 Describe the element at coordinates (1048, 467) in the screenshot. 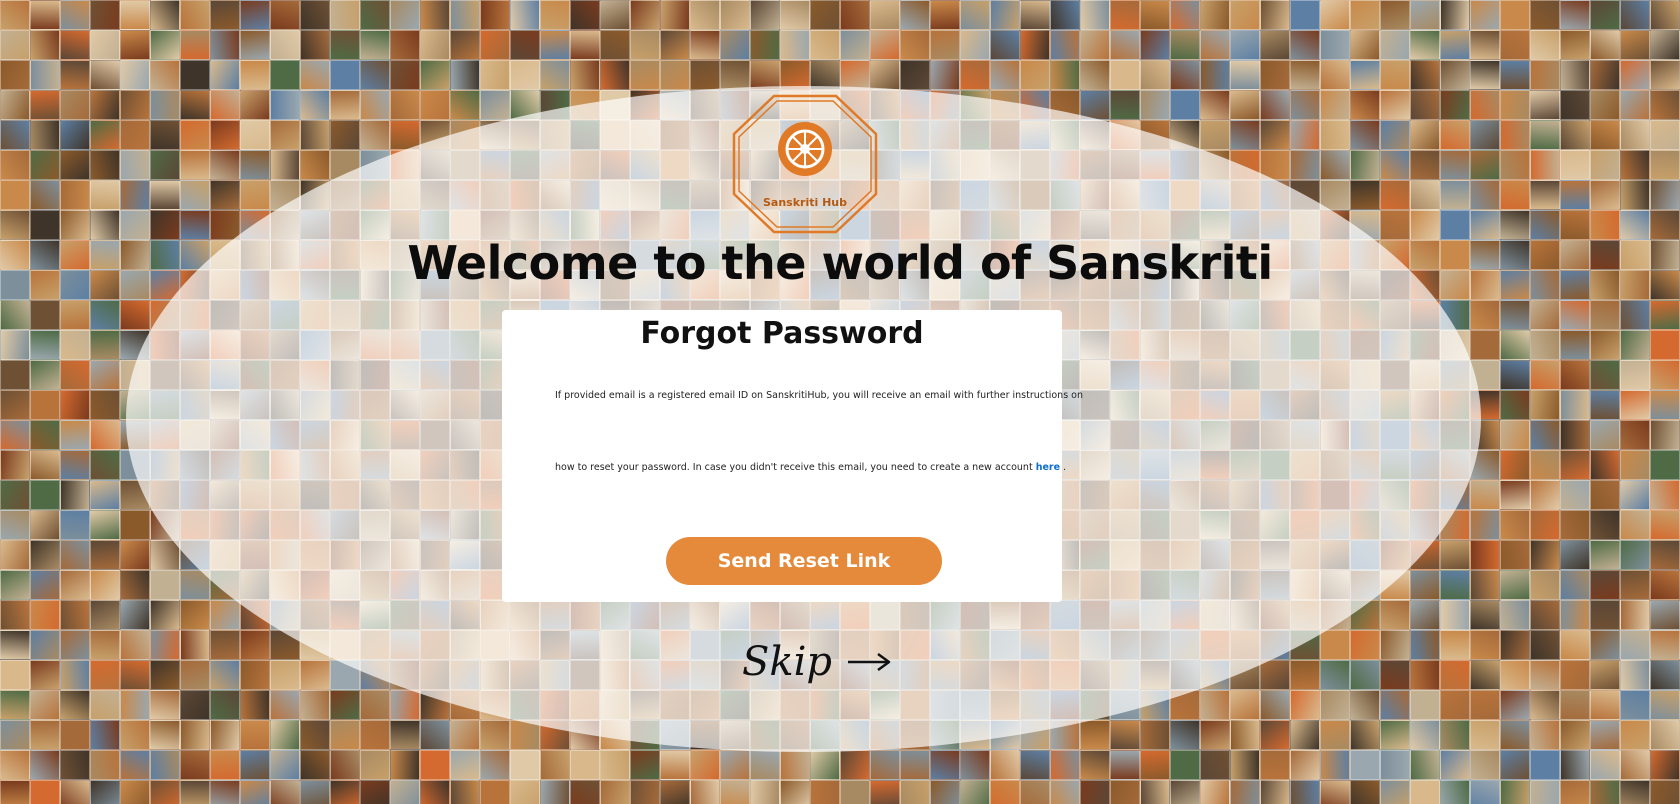

I see `create-account-link: here` at that location.